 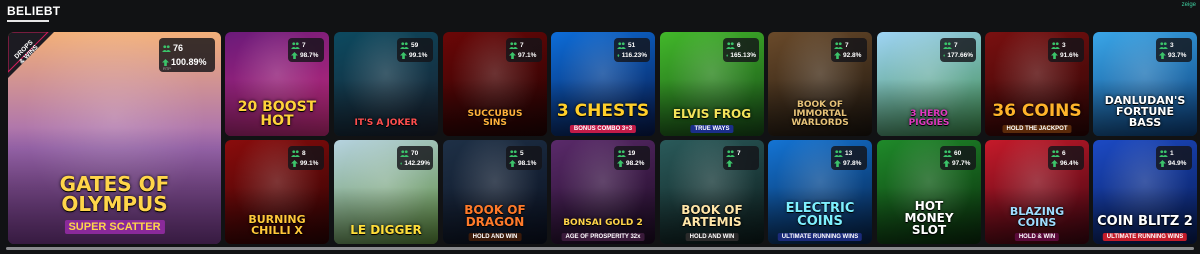 I want to click on game-tile: 3 93.7% Danludan's Fortune Bass, so click(x=1145, y=84).